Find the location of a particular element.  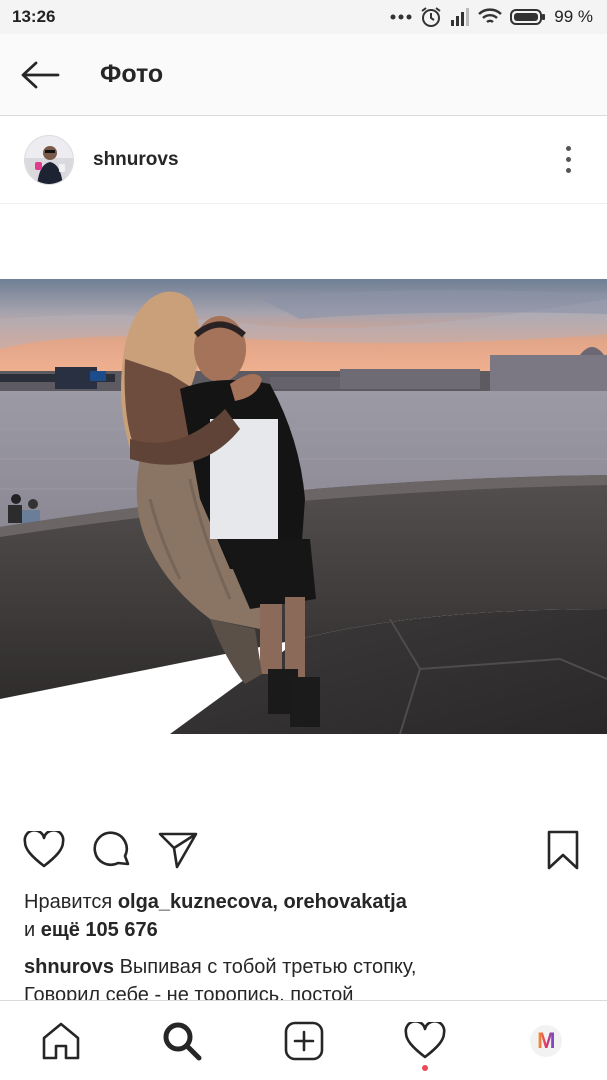

comment-icon is located at coordinates (111, 849).